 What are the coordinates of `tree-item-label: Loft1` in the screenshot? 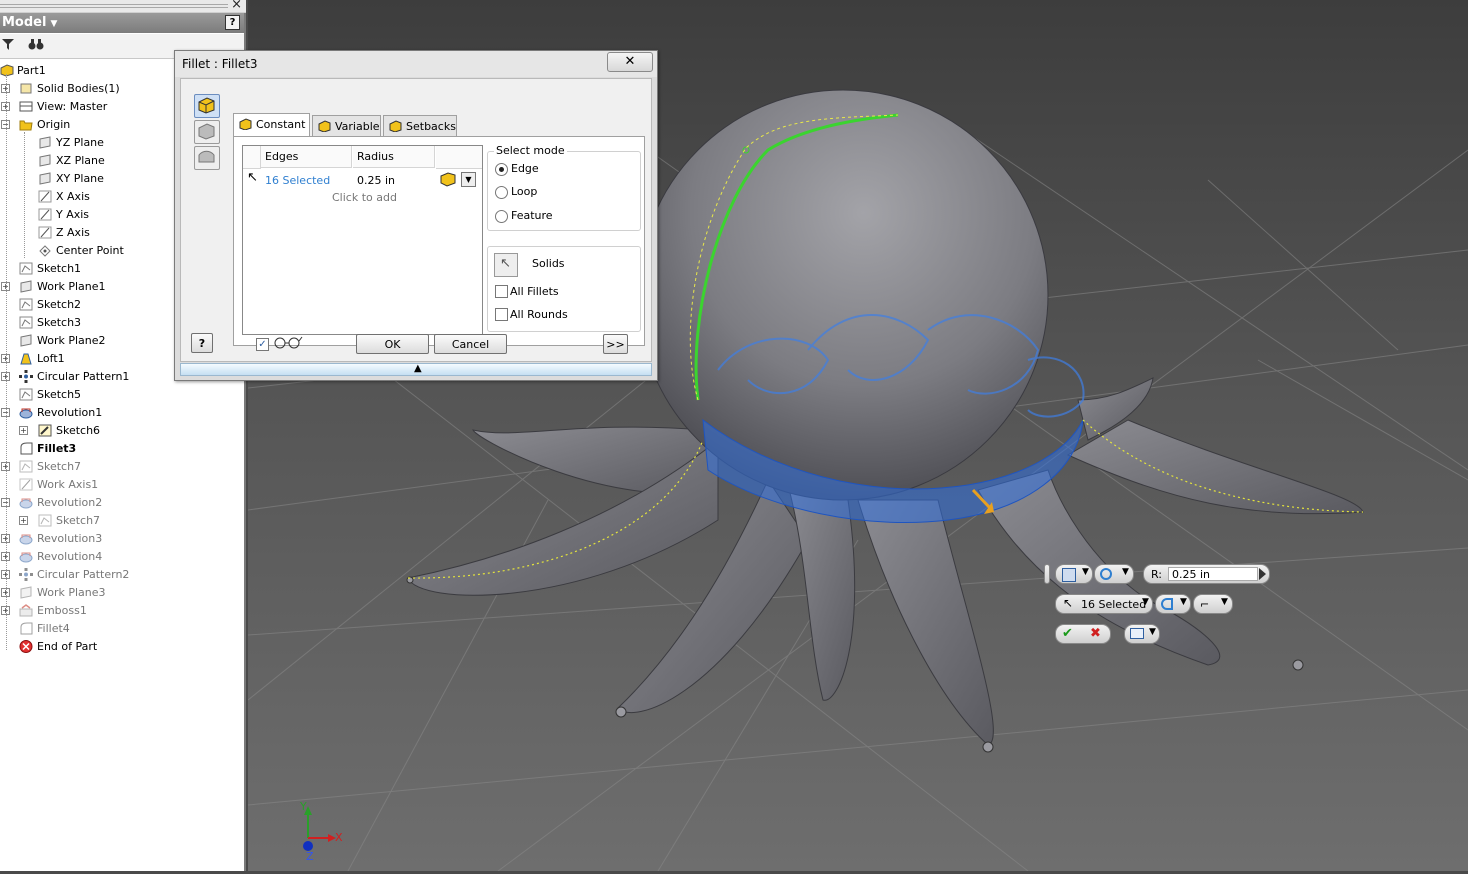 It's located at (51, 358).